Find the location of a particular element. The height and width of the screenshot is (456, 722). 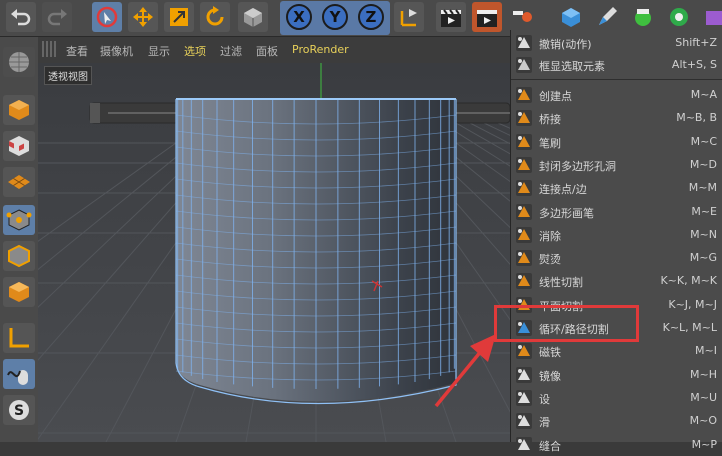

redo-icon is located at coordinates (57, 17).